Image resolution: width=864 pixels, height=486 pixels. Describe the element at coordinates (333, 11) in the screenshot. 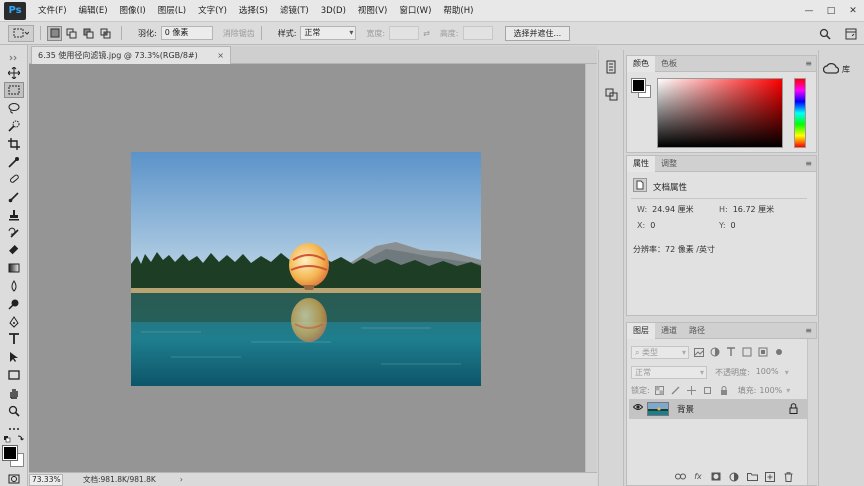

I see `menu-3d: 3D(D)` at that location.